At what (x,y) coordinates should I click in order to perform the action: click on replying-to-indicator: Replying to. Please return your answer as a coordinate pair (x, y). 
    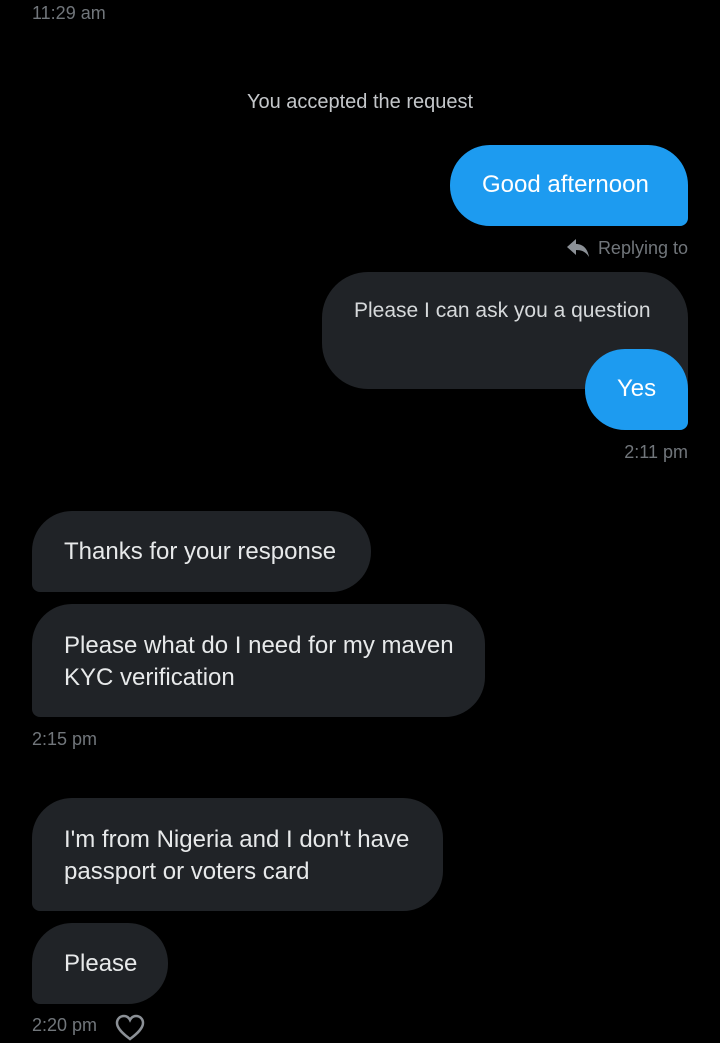
    Looking at the image, I should click on (627, 248).